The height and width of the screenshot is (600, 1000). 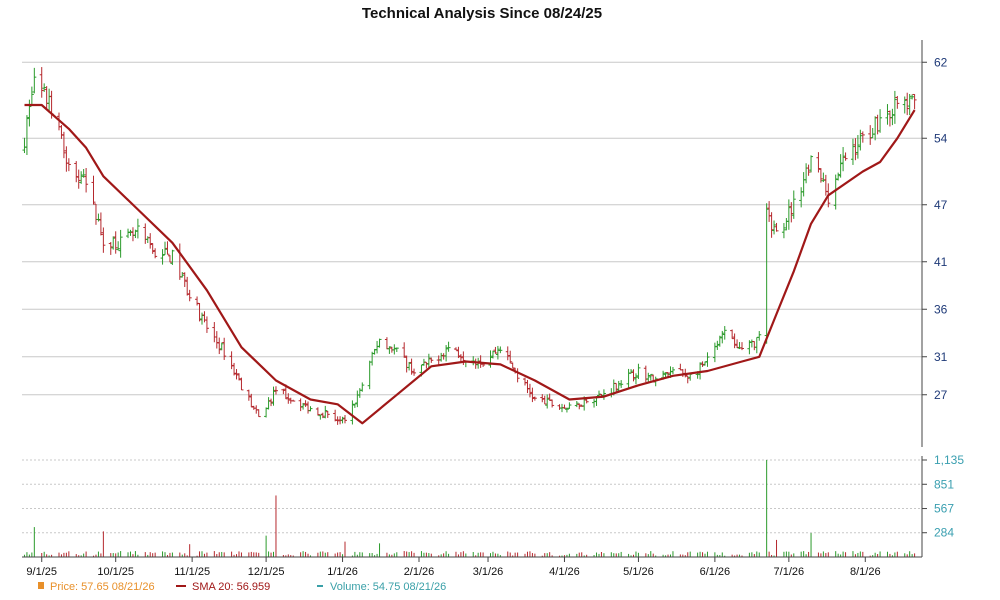 I want to click on x-tick-label: 10/1/25, so click(x=115, y=572).